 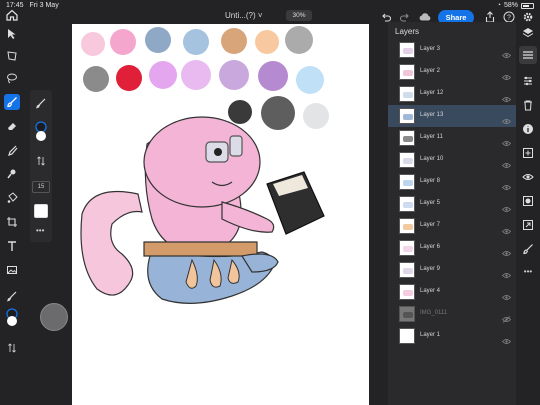 I want to click on color-swatches-icon, so click(x=12, y=317).